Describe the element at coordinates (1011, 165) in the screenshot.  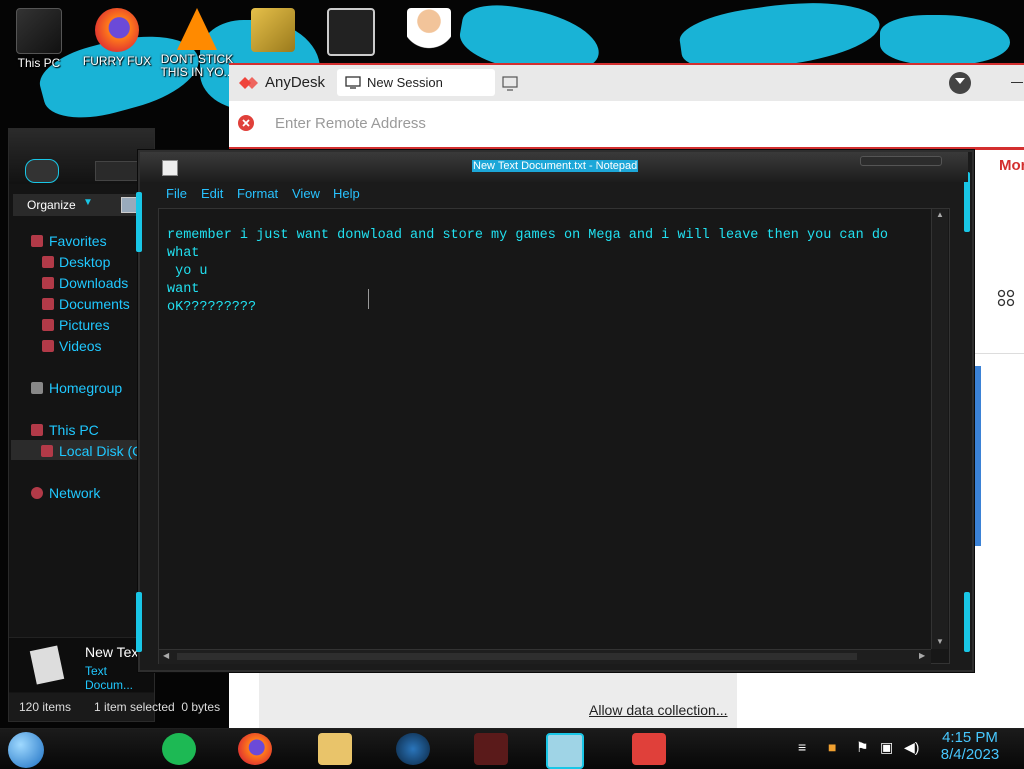
I see `more-link: Mor` at that location.